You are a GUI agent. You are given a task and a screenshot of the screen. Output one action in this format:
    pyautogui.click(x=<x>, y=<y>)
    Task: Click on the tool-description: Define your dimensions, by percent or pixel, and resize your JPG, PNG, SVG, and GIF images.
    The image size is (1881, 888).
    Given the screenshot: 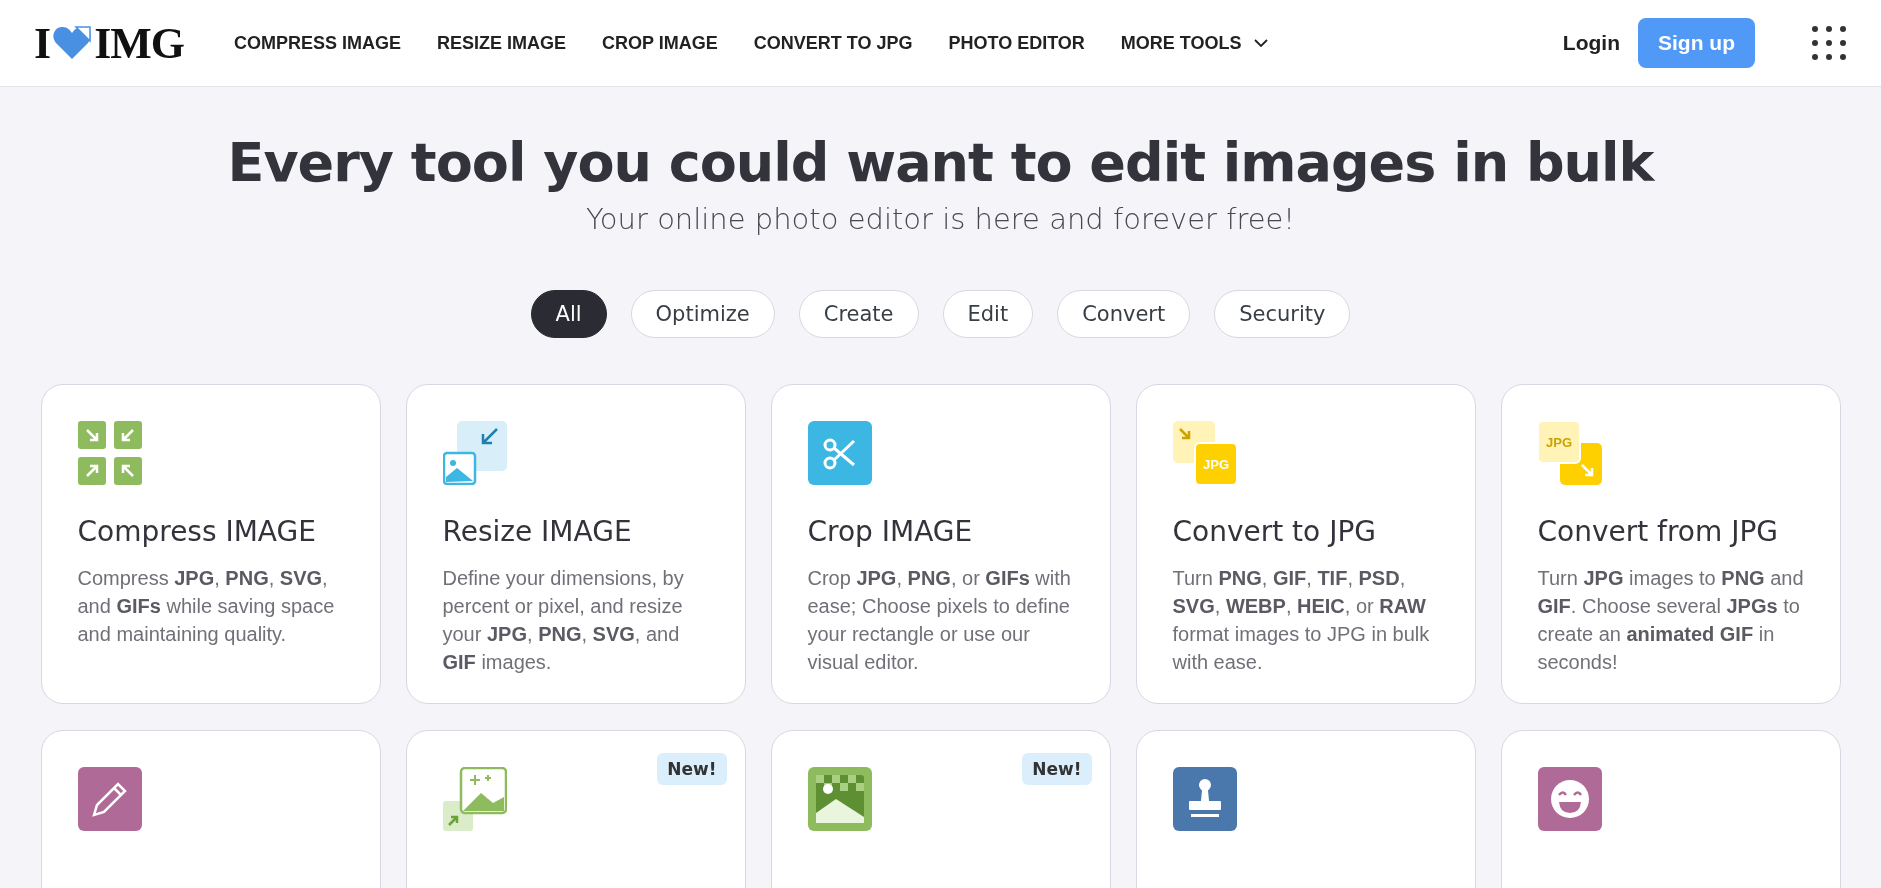 What is the action you would take?
    pyautogui.click(x=563, y=620)
    